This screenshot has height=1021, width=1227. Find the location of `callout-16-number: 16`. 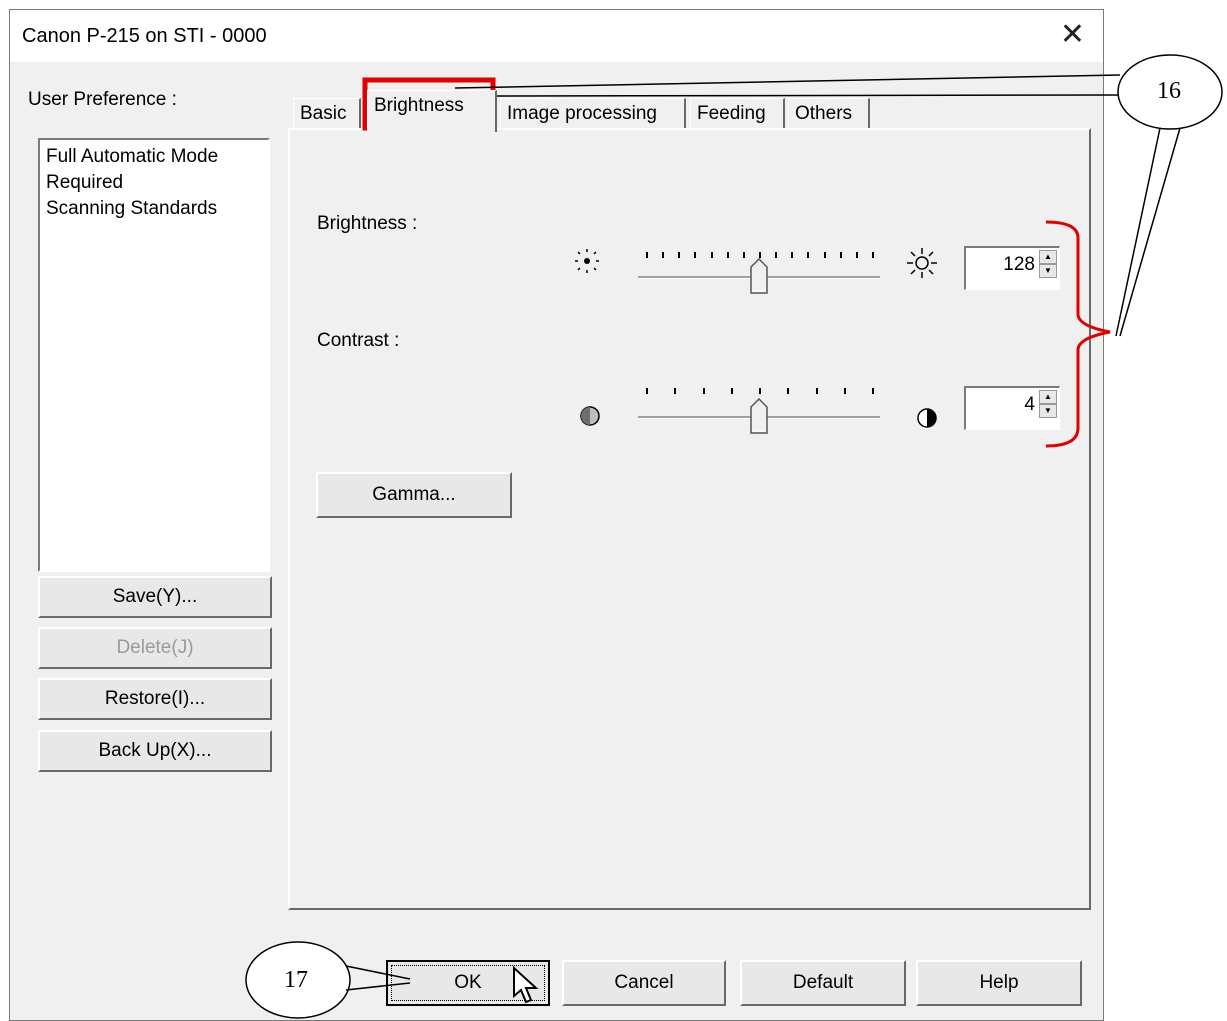

callout-16-number: 16 is located at coordinates (1169, 91).